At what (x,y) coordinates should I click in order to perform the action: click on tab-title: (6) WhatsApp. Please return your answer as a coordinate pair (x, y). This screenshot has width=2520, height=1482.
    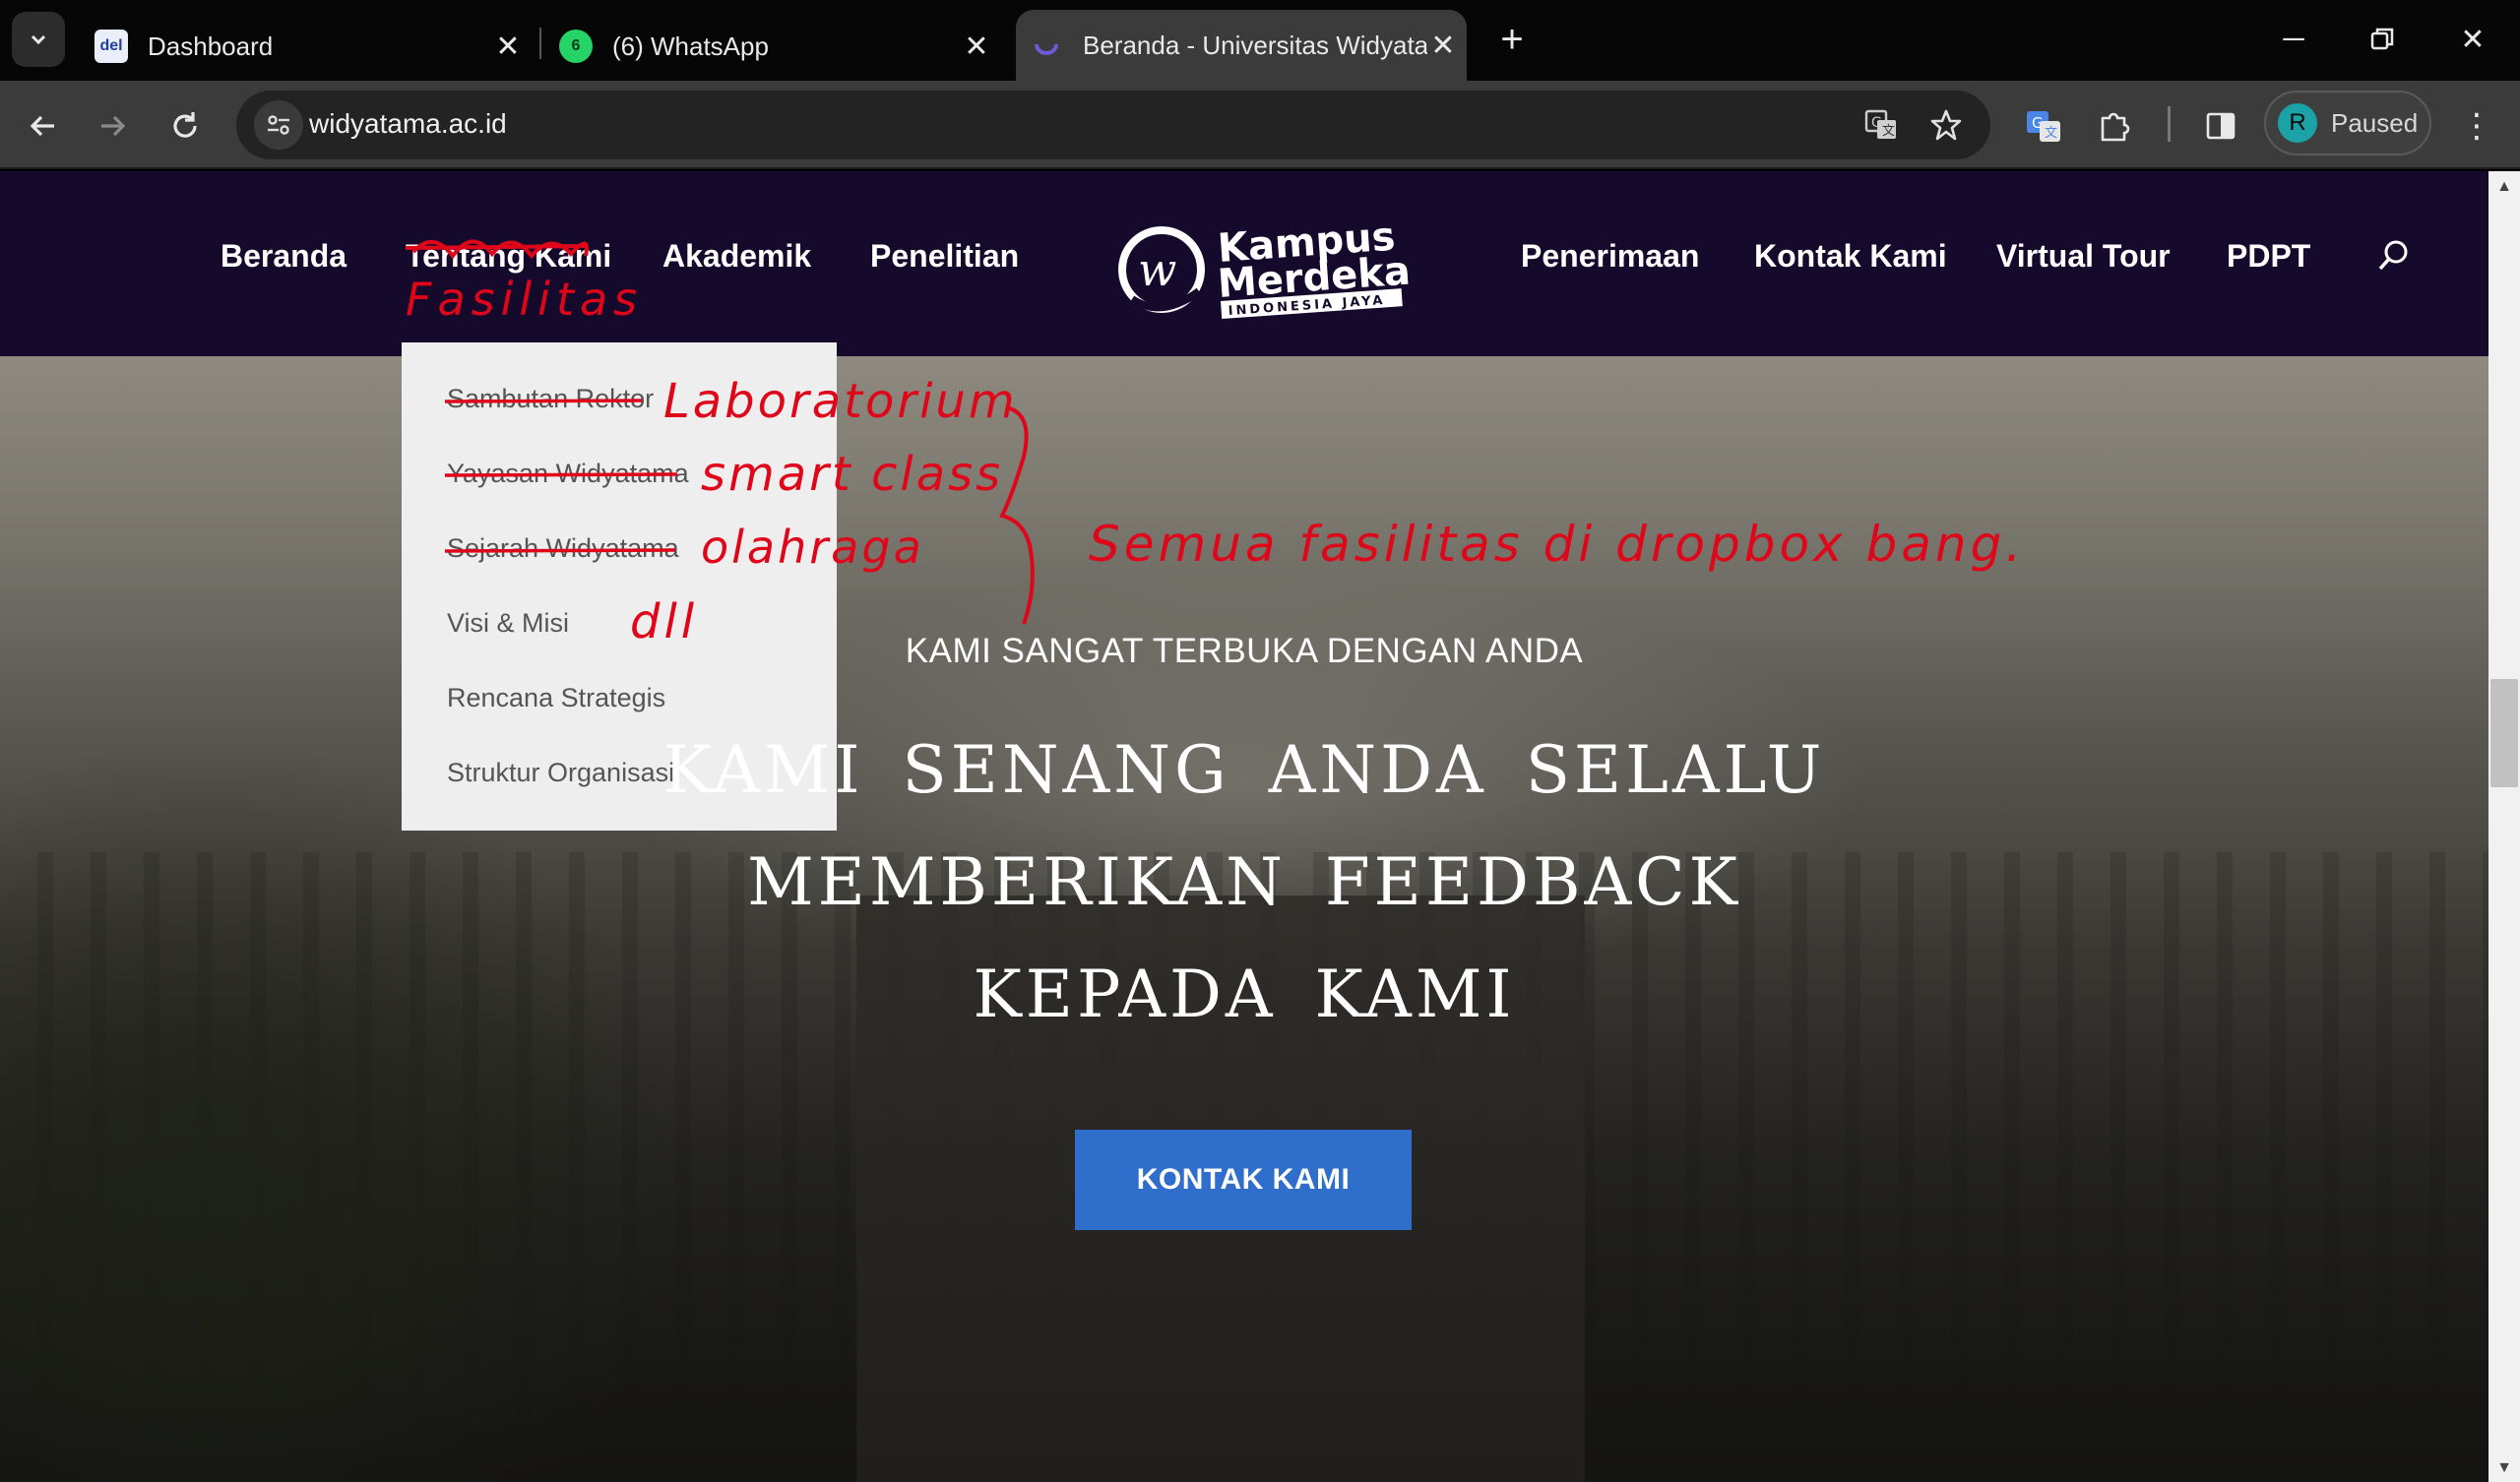
    Looking at the image, I should click on (690, 46).